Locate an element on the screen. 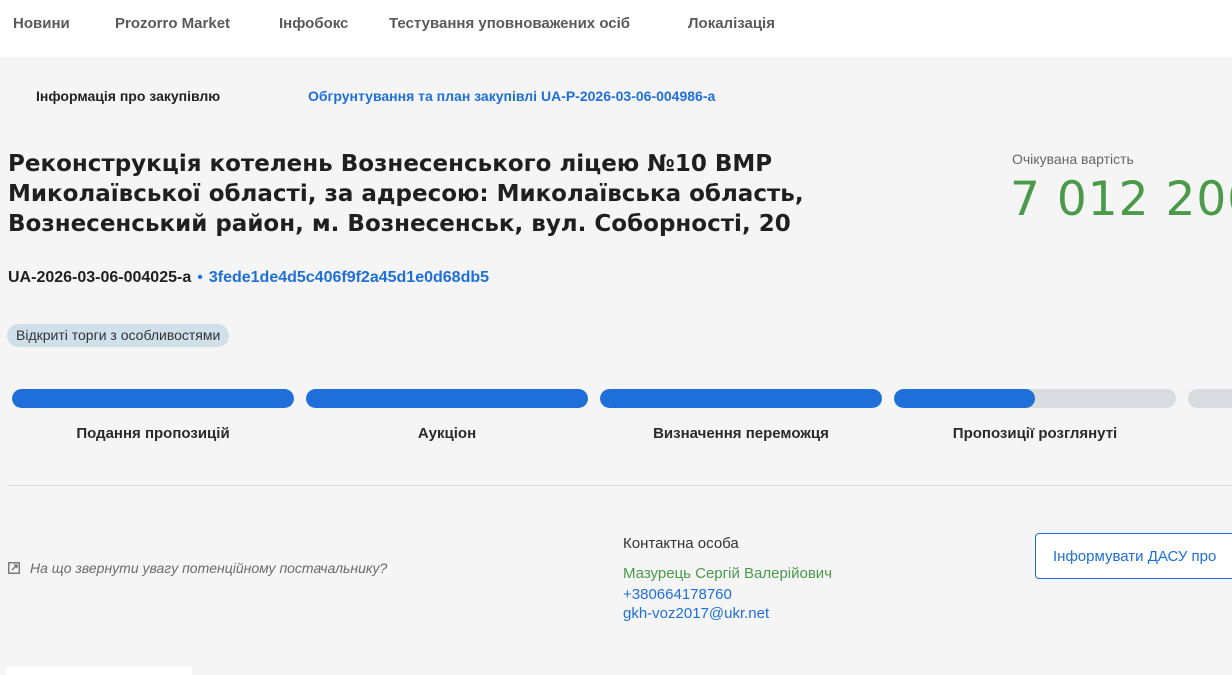 Image resolution: width=1232 pixels, height=675 pixels. stage-label-auction: Аукціон is located at coordinates (447, 433).